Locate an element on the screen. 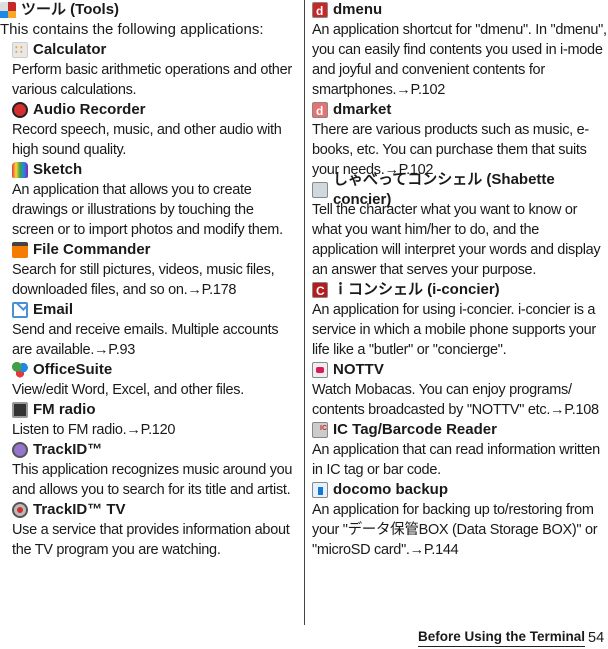 Image resolution: width=608 pixels, height=649 pixels. footer-section-label: Before Using the Terminal is located at coordinates (502, 638).